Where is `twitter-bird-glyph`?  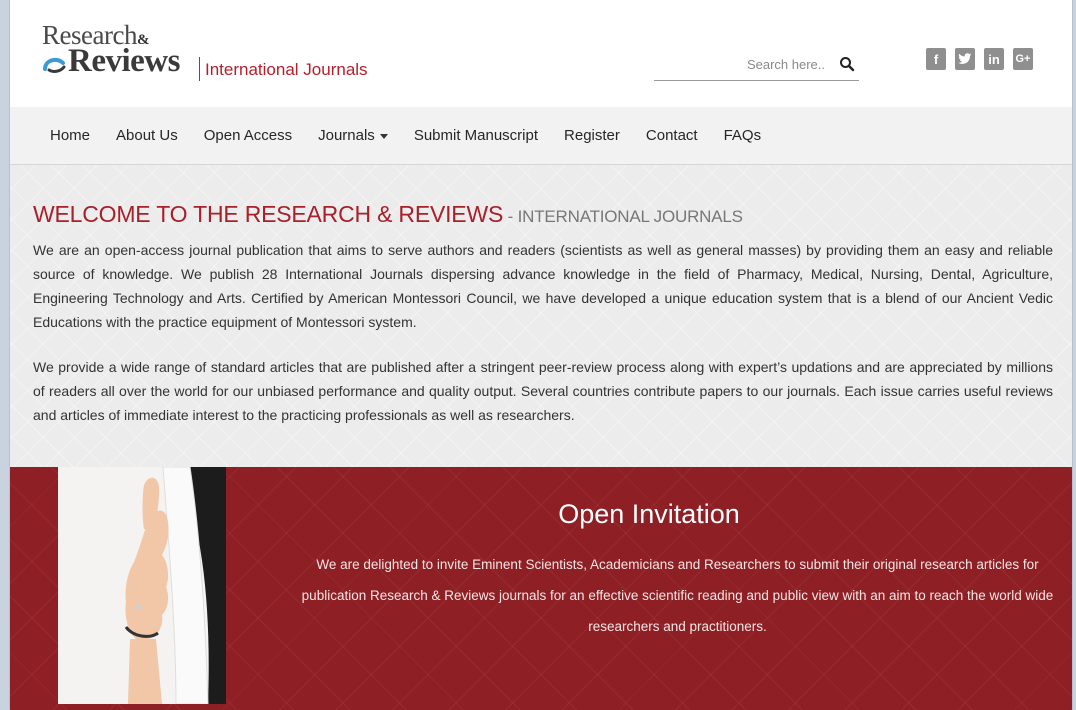
twitter-bird-glyph is located at coordinates (965, 58).